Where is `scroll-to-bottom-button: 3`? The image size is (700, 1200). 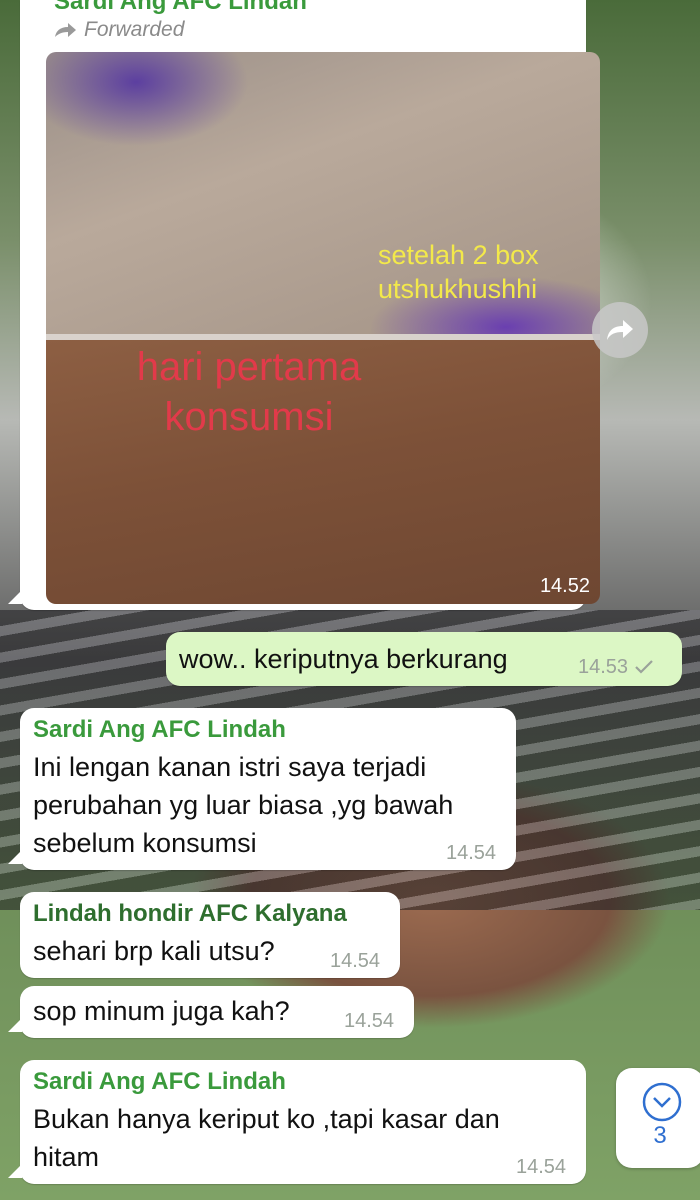
scroll-to-bottom-button: 3 is located at coordinates (658, 1118).